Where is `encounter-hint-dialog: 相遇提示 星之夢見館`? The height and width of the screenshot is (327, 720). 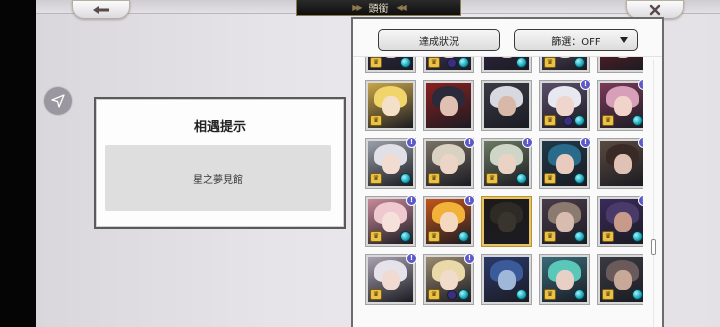 encounter-hint-dialog: 相遇提示 星之夢見館 is located at coordinates (220, 163).